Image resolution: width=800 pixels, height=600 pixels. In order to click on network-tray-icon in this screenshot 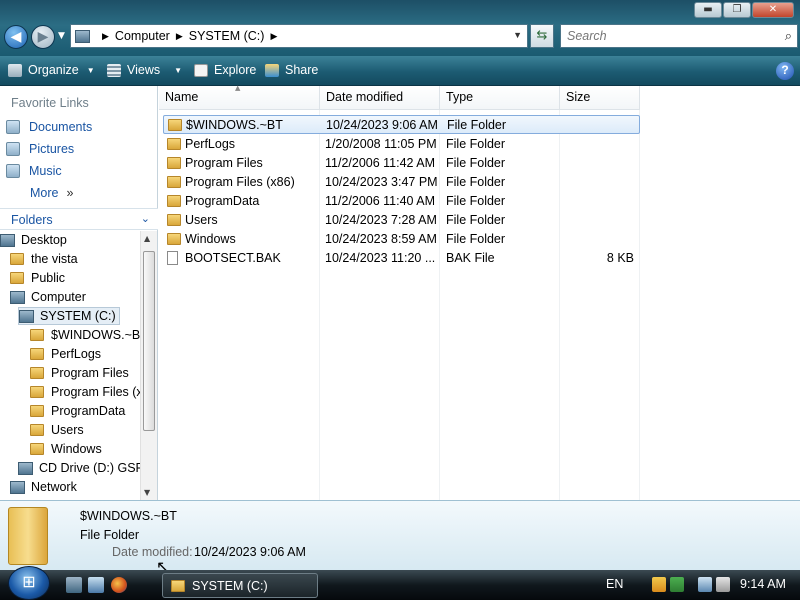, I will do `click(677, 584)`.